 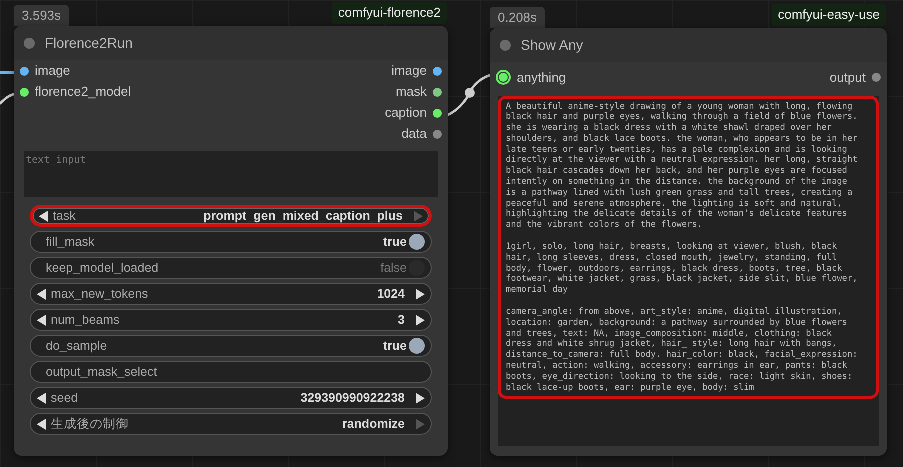 What do you see at coordinates (411, 92) in the screenshot?
I see `output-label: mask` at bounding box center [411, 92].